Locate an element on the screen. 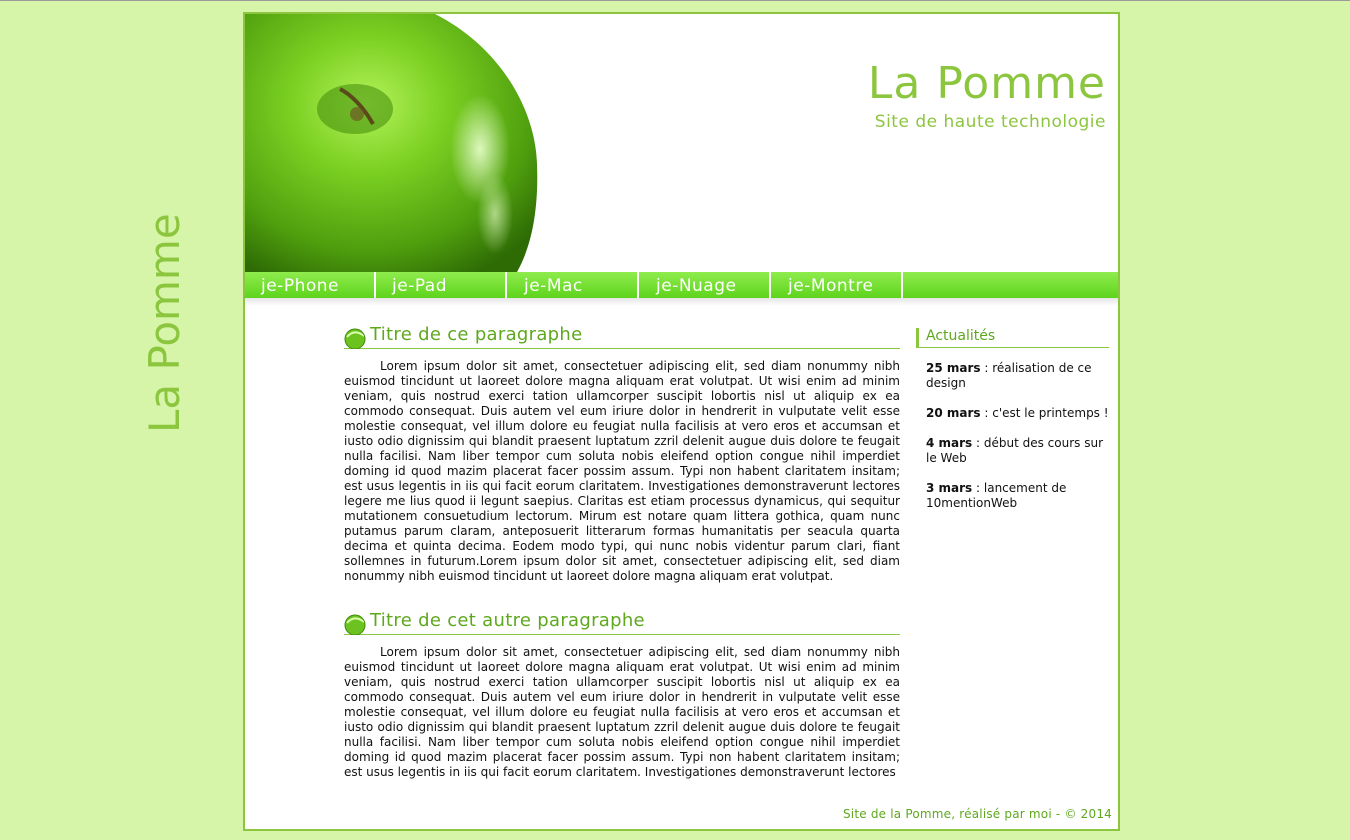 Image resolution: width=1350 pixels, height=840 pixels. vertical-title-text: La Pomme is located at coordinates (164, 323).